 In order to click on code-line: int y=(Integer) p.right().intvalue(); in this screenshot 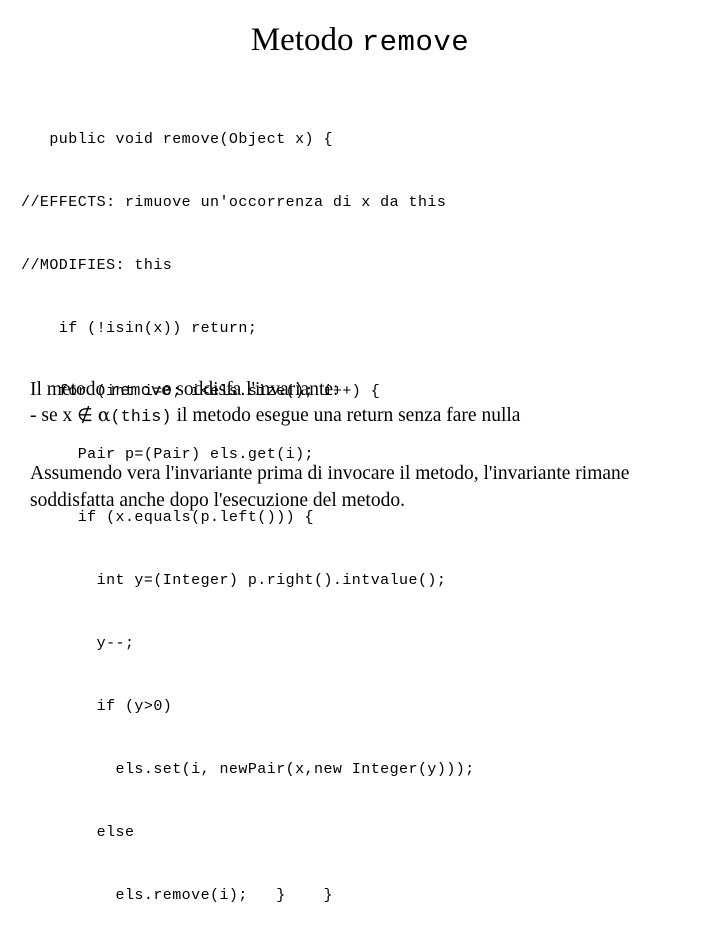, I will do `click(234, 580)`.